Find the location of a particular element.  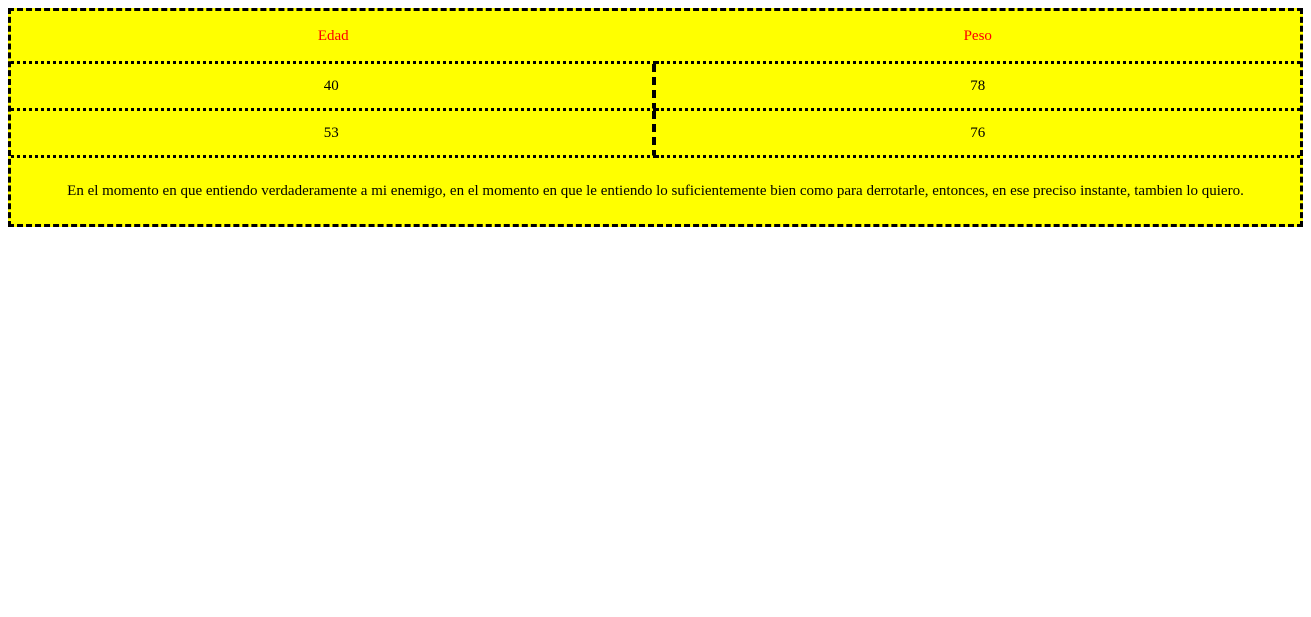

header-cell-peso: Peso is located at coordinates (977, 37).